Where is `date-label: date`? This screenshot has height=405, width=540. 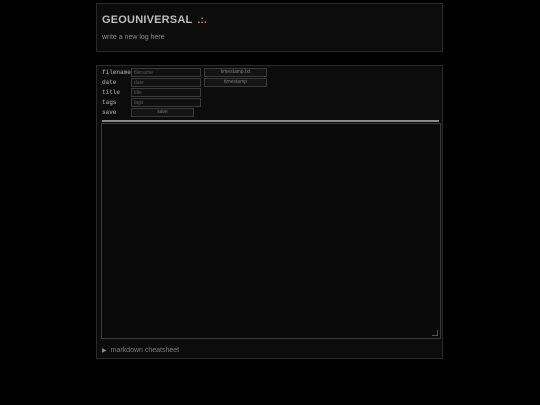 date-label: date is located at coordinates (109, 82).